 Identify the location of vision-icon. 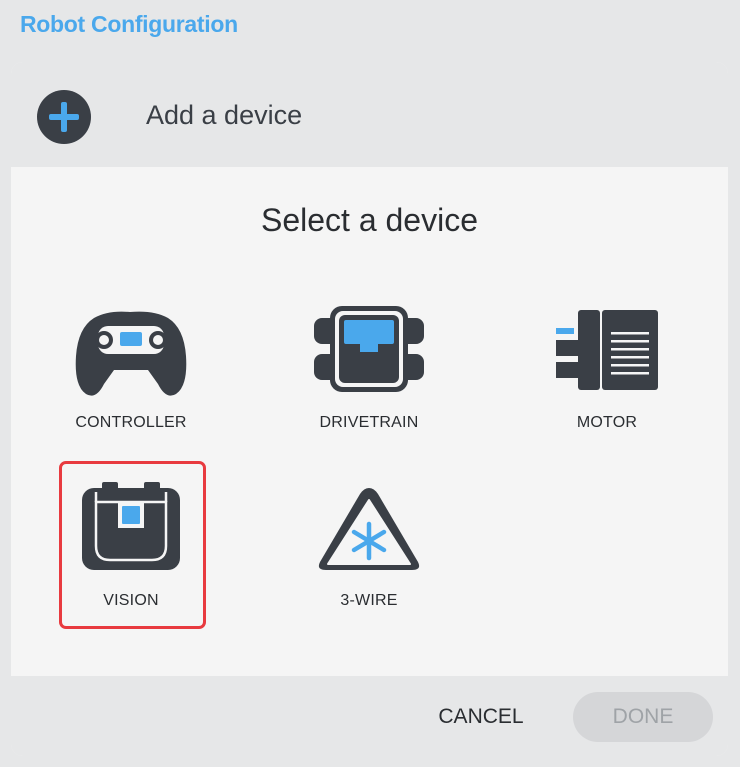
(131, 526).